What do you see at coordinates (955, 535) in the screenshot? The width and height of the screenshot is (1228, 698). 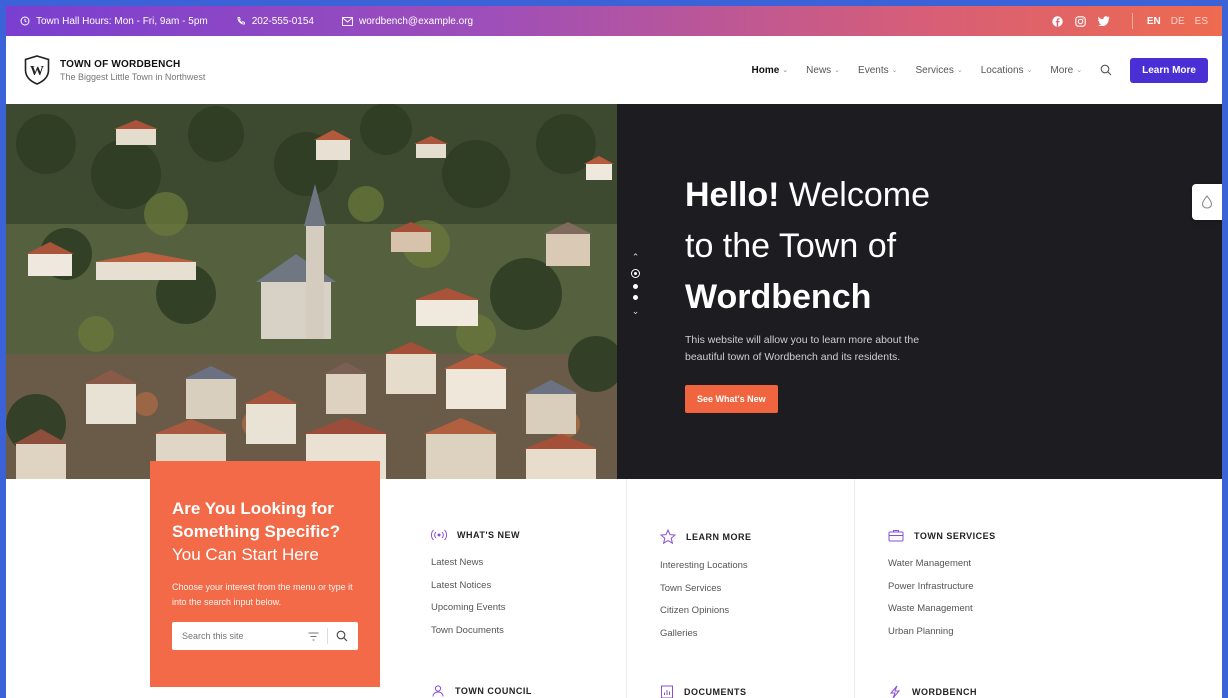 I see `section-title: TOWN SERVICES` at bounding box center [955, 535].